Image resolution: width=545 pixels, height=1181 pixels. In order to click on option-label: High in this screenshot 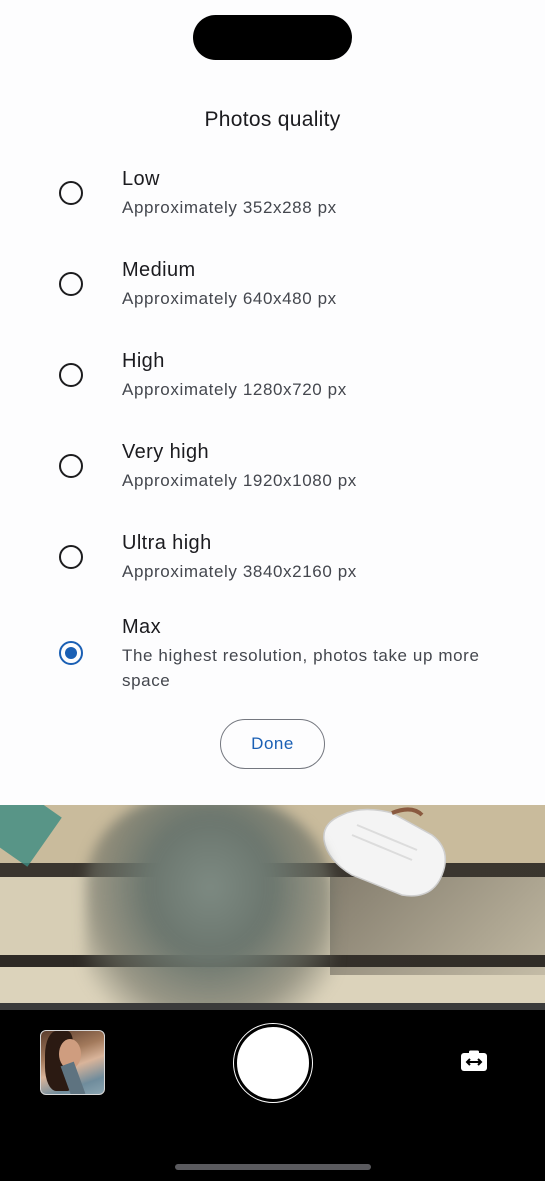, I will do `click(143, 361)`.